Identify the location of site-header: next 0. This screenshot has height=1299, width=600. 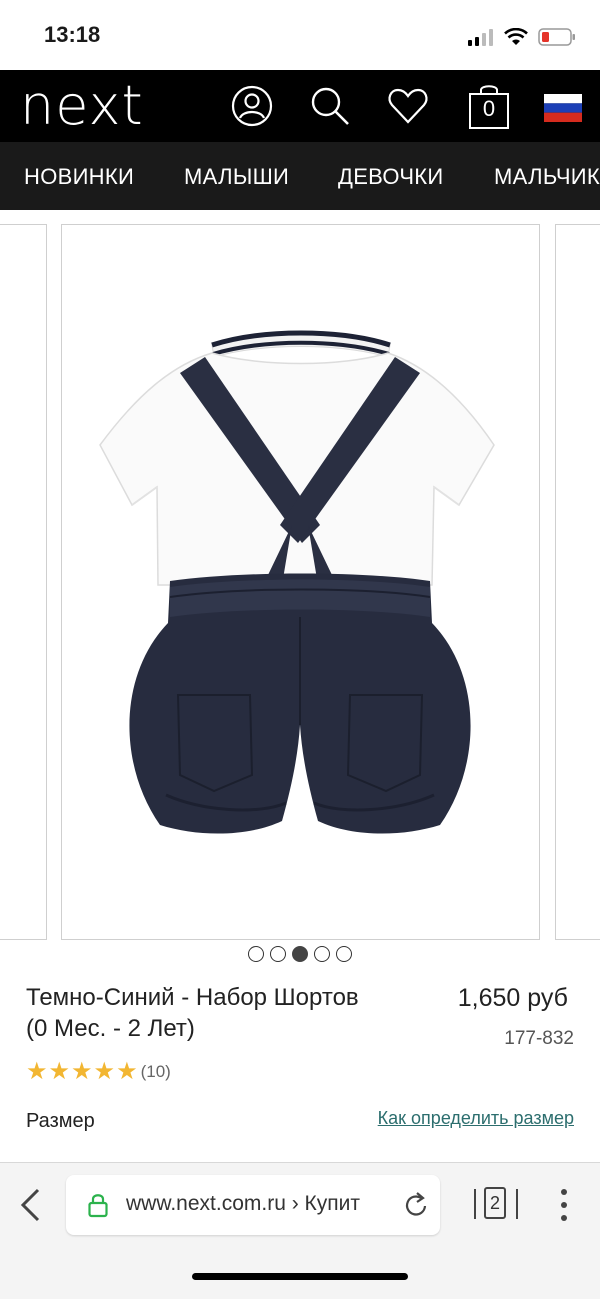
(300, 106).